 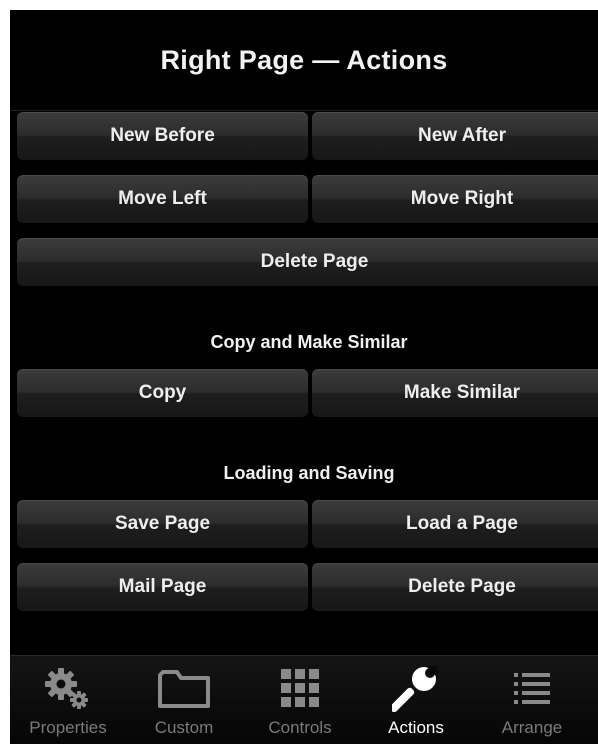 I want to click on tab-label: Properties, so click(x=68, y=727).